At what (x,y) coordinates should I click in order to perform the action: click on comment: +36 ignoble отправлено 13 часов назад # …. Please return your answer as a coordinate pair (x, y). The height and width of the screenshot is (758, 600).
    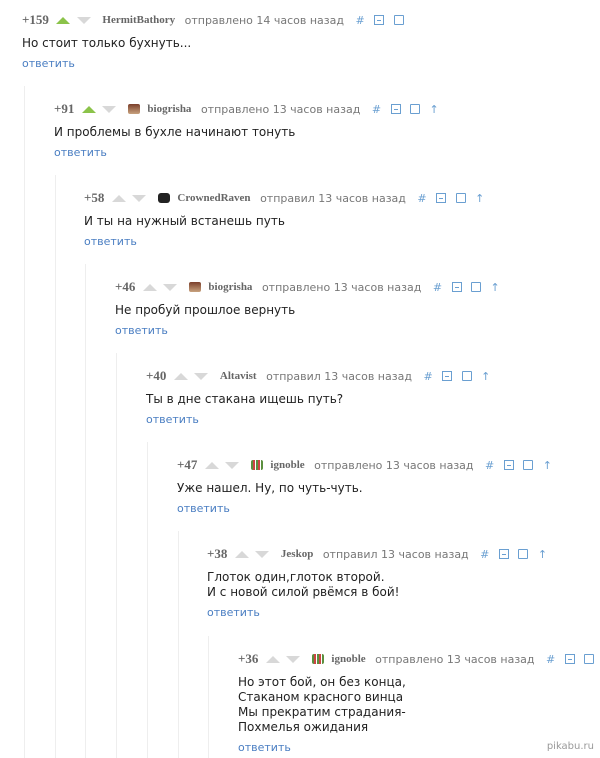
    Looking at the image, I should click on (419, 702).